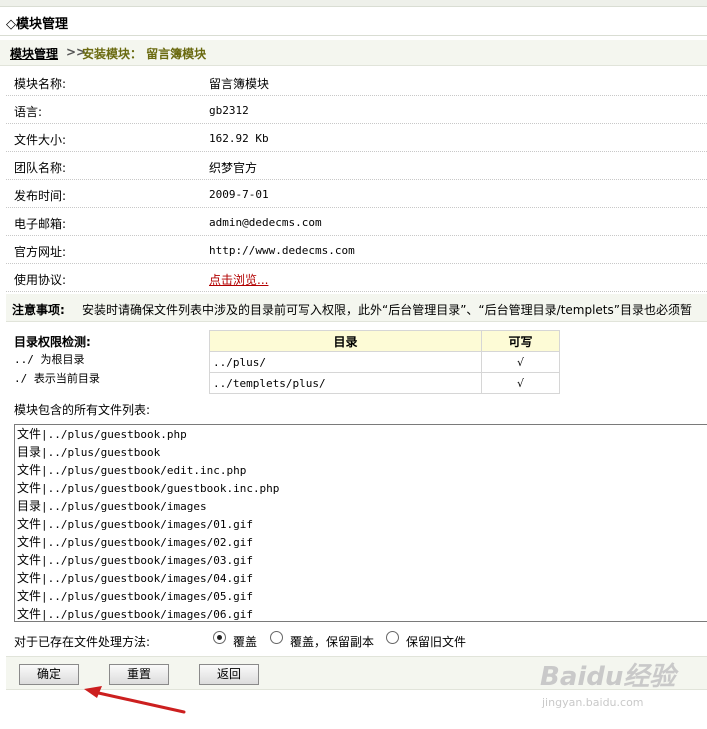 The height and width of the screenshot is (729, 707). I want to click on radio-overwrite-keep-copy, so click(276, 637).